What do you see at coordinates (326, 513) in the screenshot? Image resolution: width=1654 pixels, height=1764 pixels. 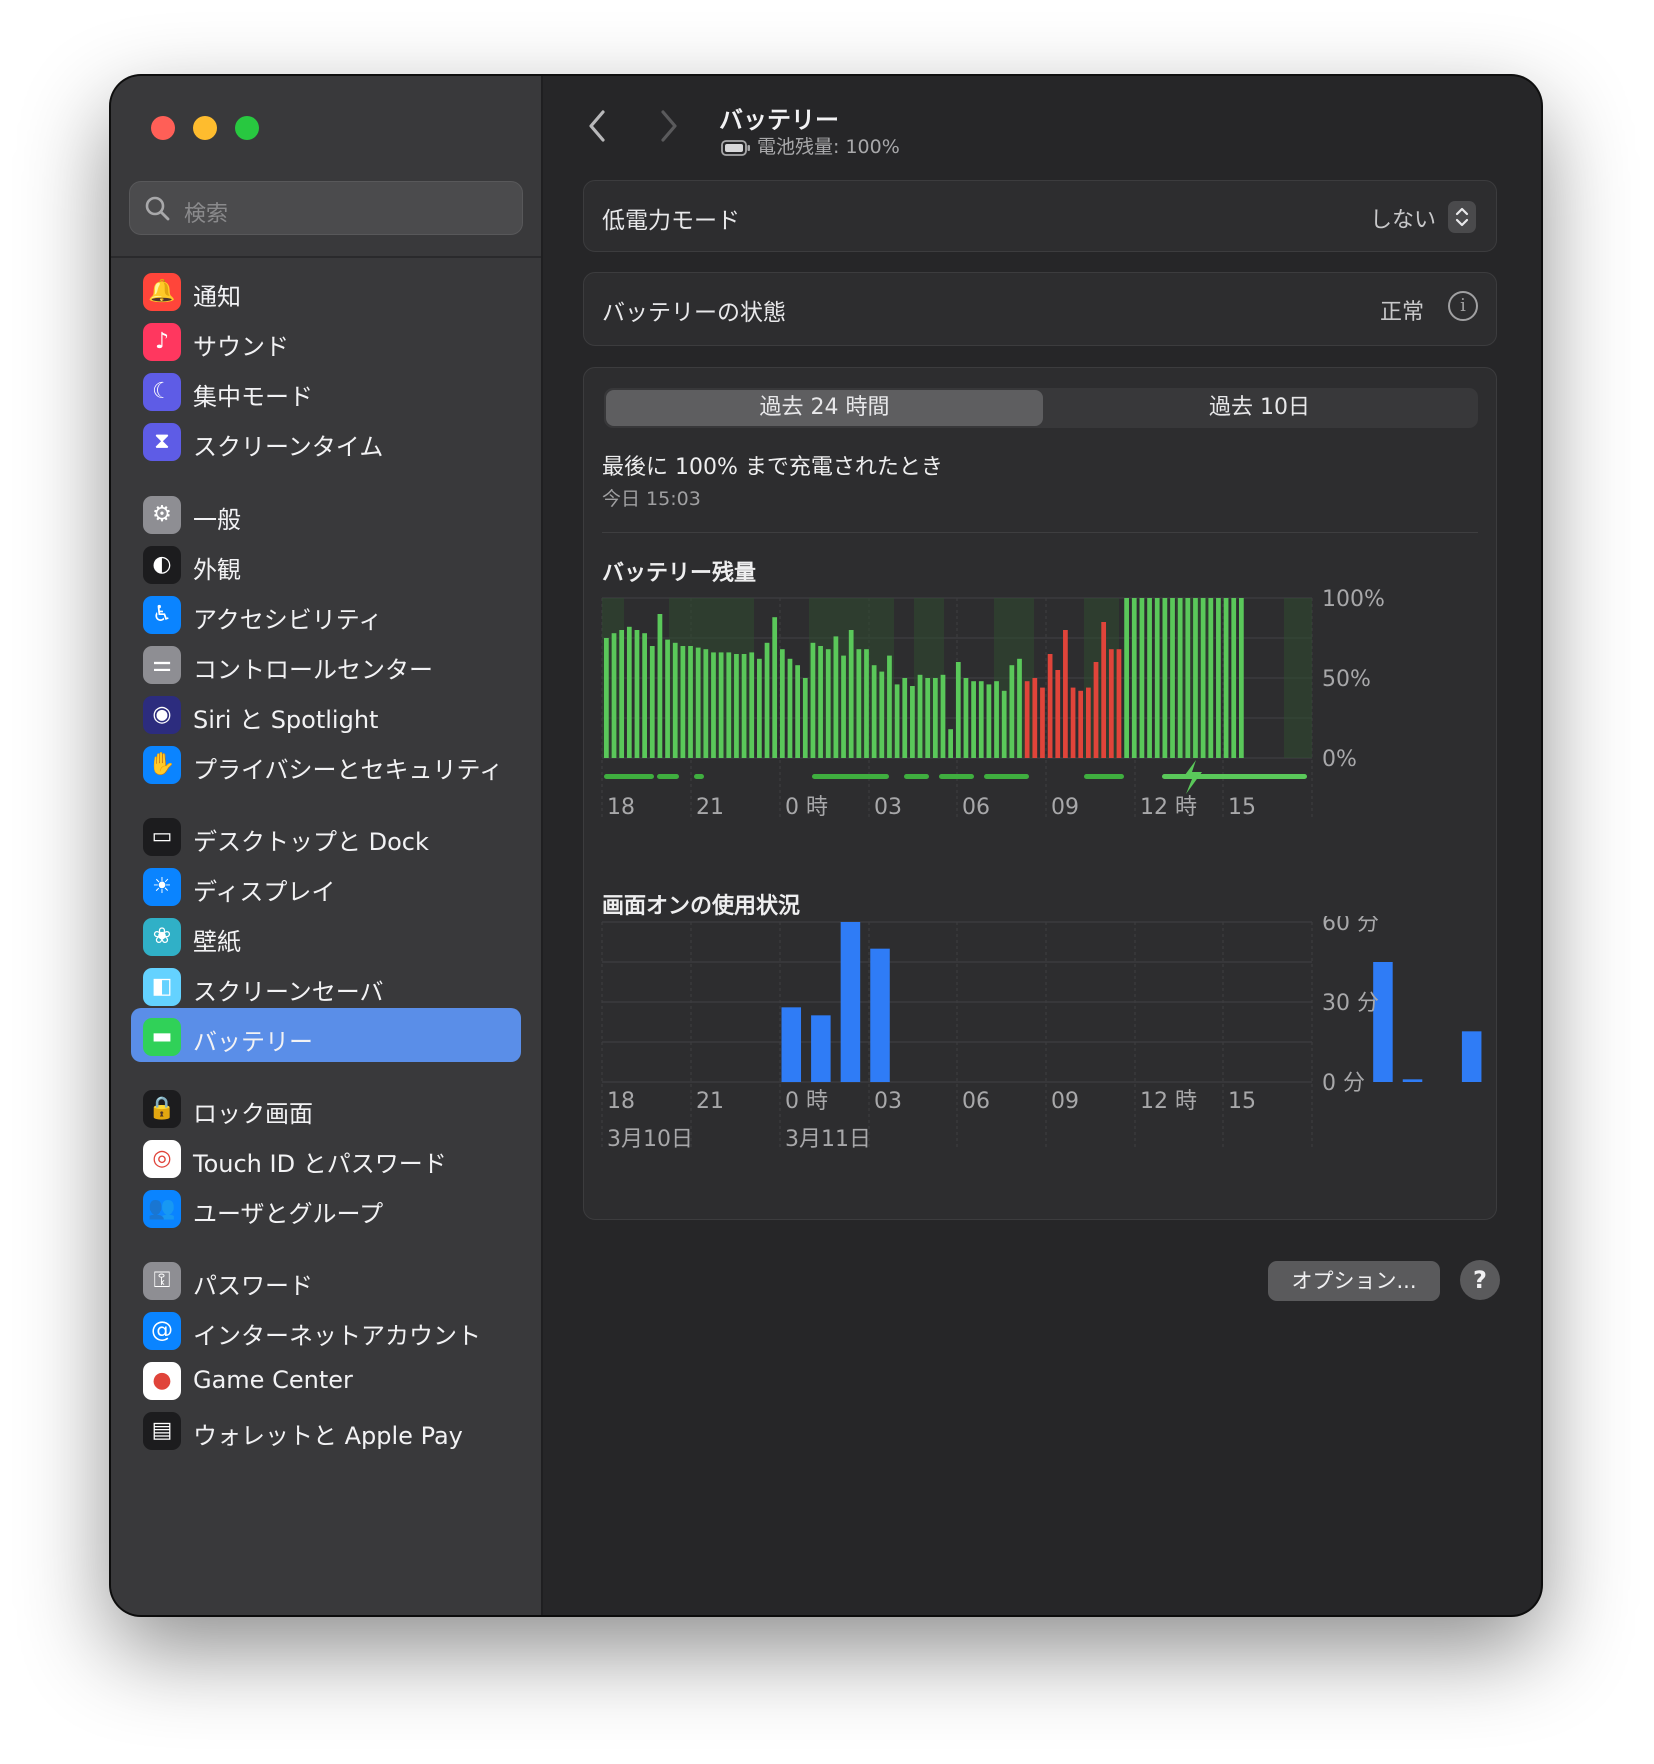 I see `sidebar-item: ⚙ 一般` at bounding box center [326, 513].